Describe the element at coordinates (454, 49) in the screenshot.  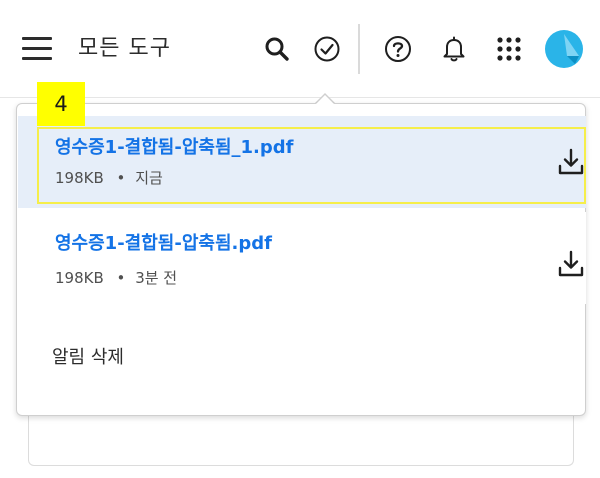
I see `bell-icon` at that location.